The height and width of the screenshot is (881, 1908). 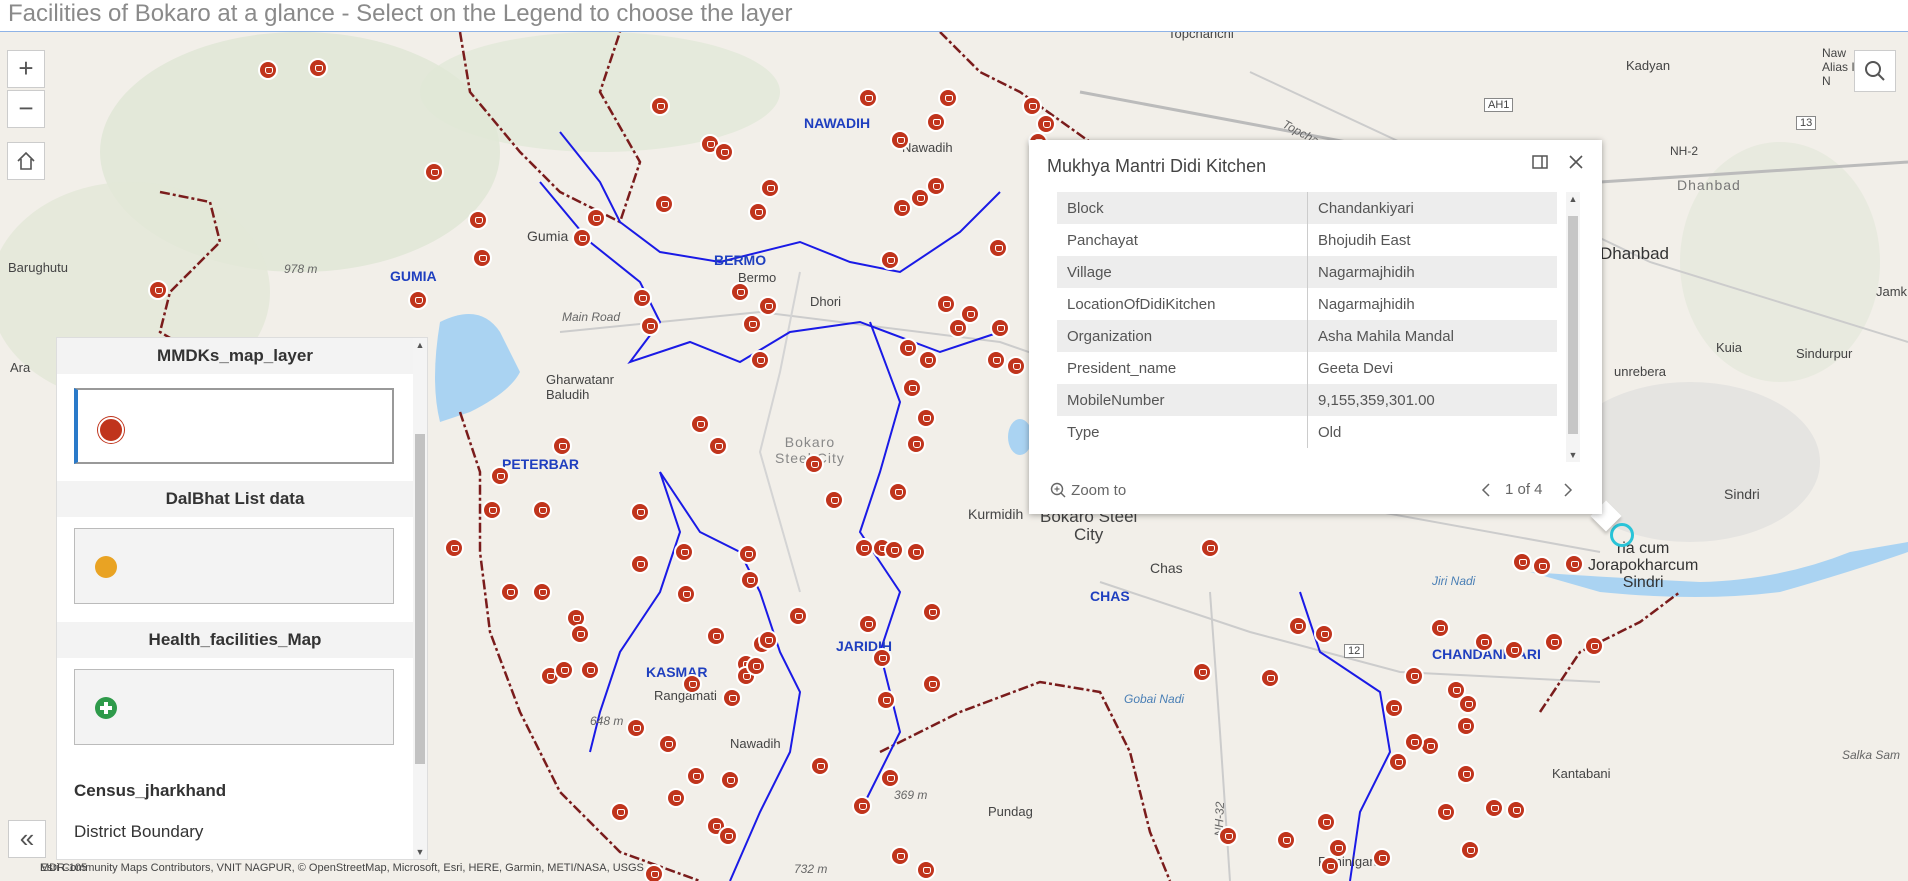 I want to click on legend-item-health, so click(x=234, y=707).